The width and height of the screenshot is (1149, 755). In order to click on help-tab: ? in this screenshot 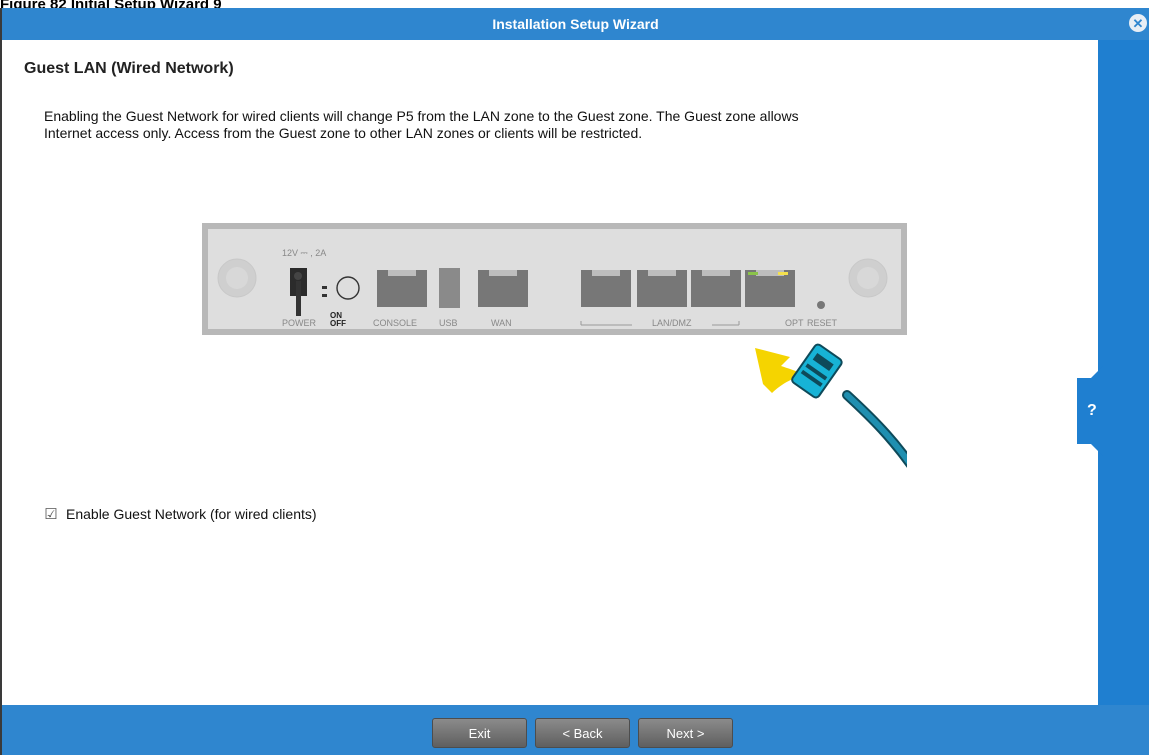, I will do `click(1090, 411)`.